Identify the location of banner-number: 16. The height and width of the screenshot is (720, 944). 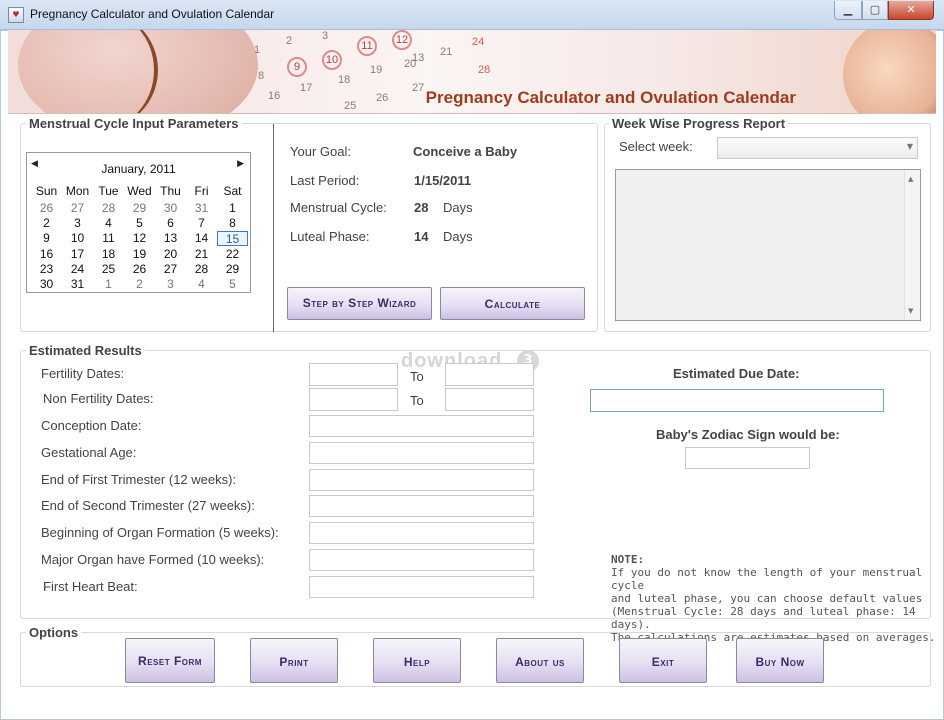
(274, 96).